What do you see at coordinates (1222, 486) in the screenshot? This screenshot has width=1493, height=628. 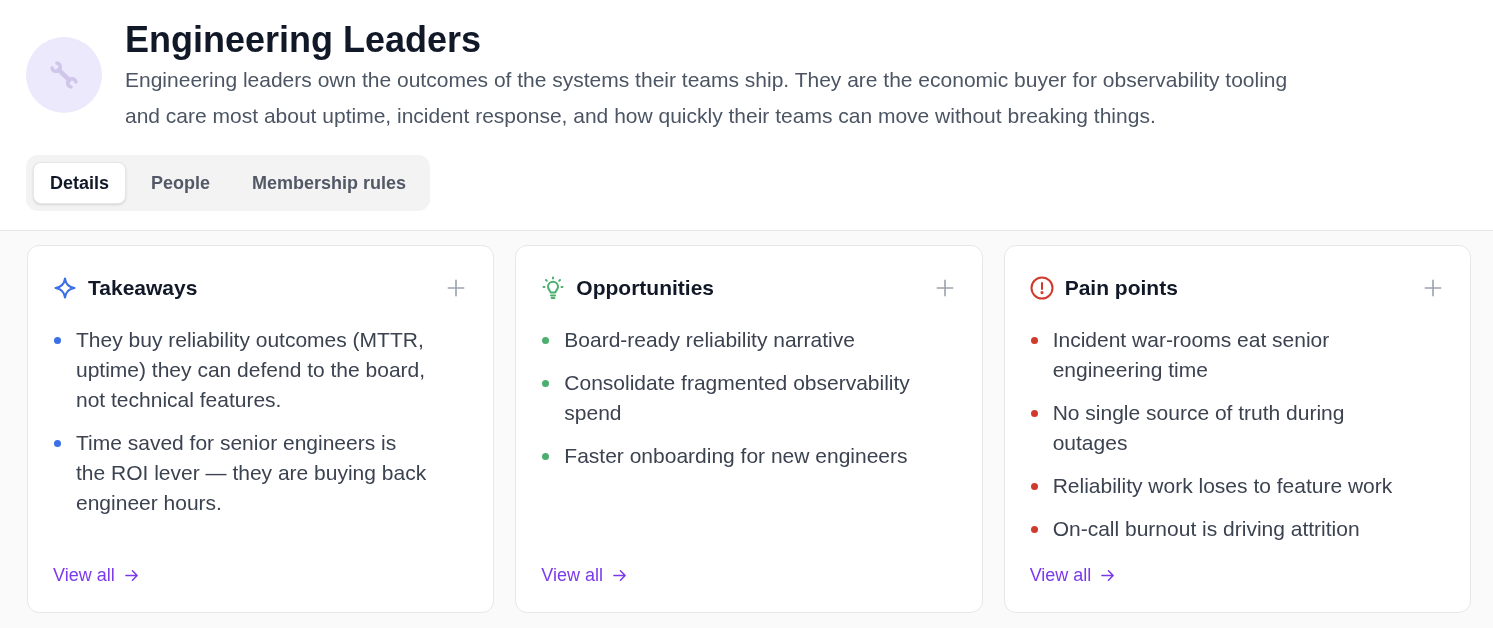 I see `list-item: Reliability work loses to feature work` at bounding box center [1222, 486].